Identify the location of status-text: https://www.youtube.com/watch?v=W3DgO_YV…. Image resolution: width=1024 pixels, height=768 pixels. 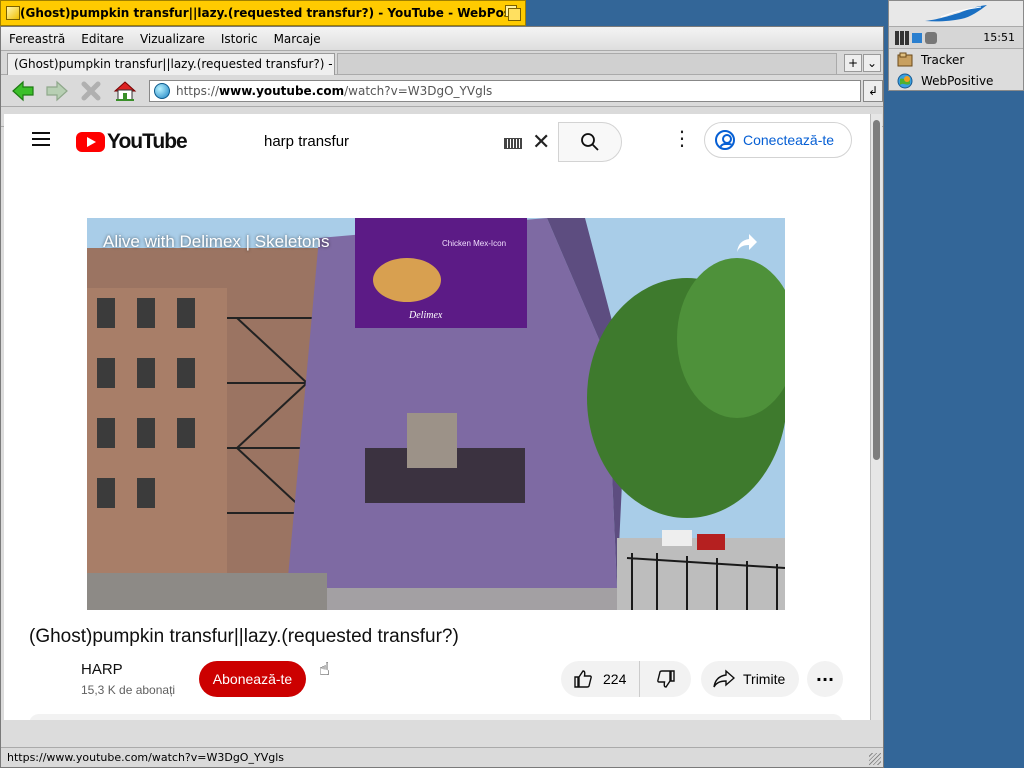
(145, 757).